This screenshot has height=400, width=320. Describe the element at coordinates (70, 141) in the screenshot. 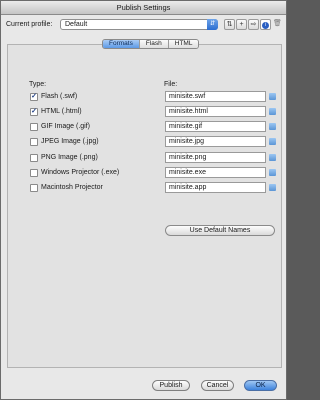

I see `format-label: JPEG Image (.jpg)` at that location.